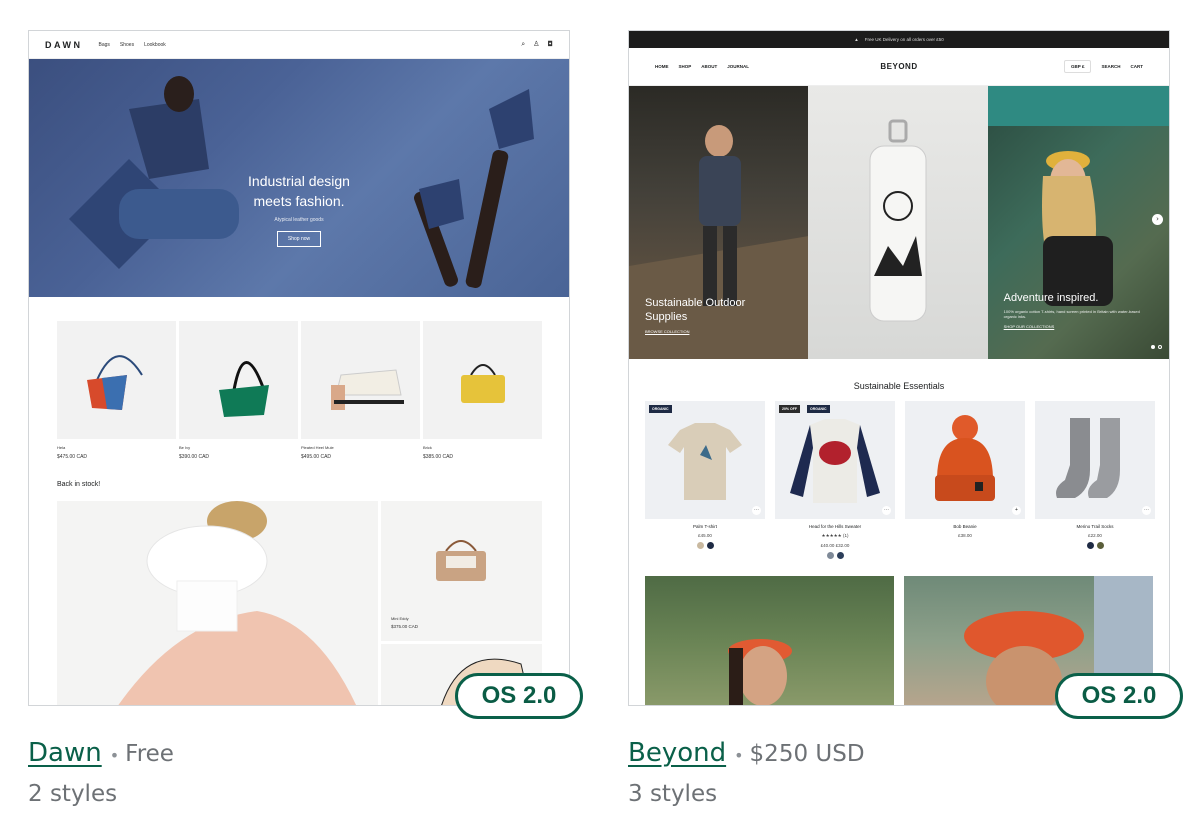 The height and width of the screenshot is (829, 1200). What do you see at coordinates (965, 535) in the screenshot?
I see `product-price: £38.00` at bounding box center [965, 535].